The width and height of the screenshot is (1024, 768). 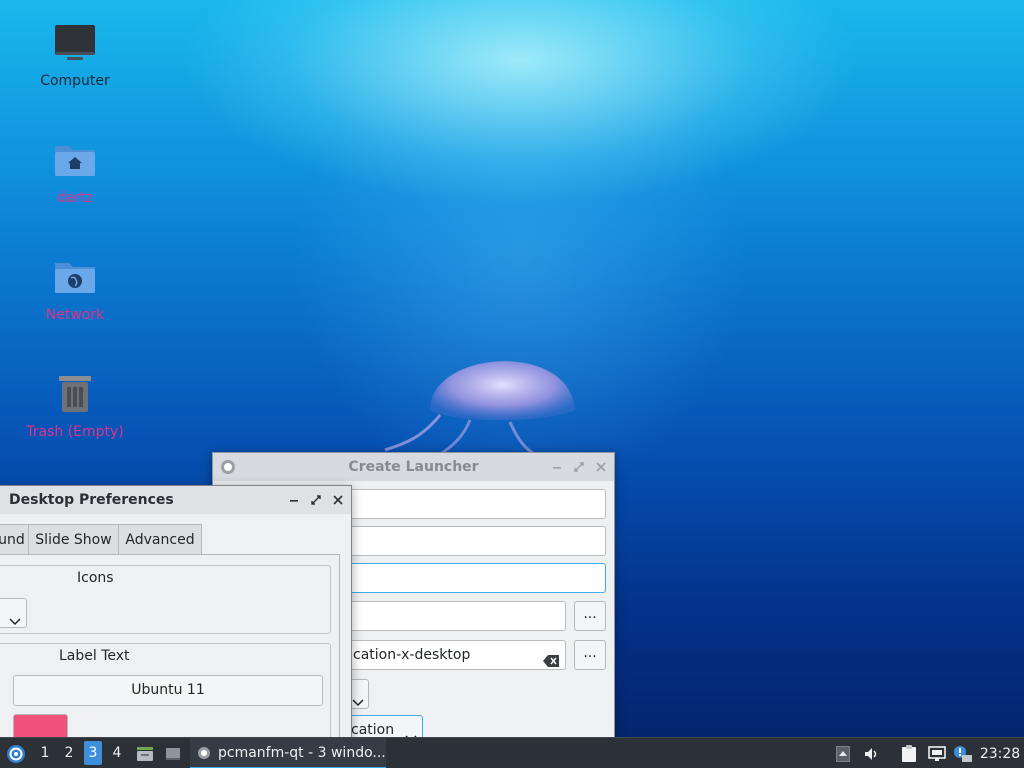 I want to click on clock: 23:28, so click(x=1000, y=753).